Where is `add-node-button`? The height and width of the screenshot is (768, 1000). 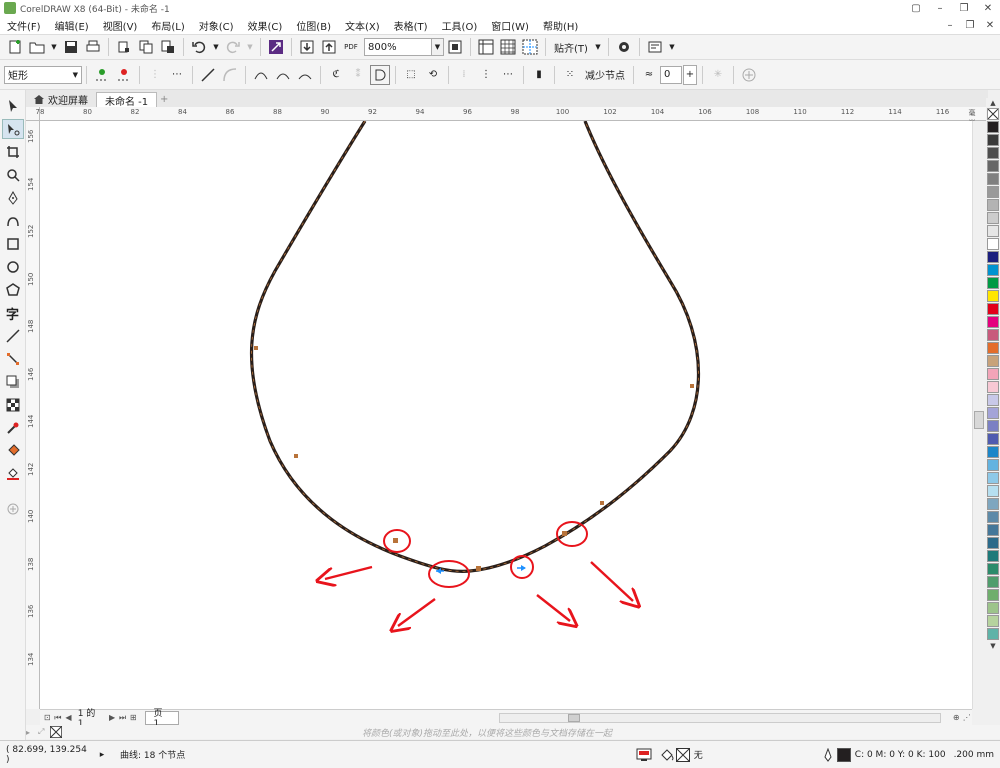
add-node-button is located at coordinates (102, 75).